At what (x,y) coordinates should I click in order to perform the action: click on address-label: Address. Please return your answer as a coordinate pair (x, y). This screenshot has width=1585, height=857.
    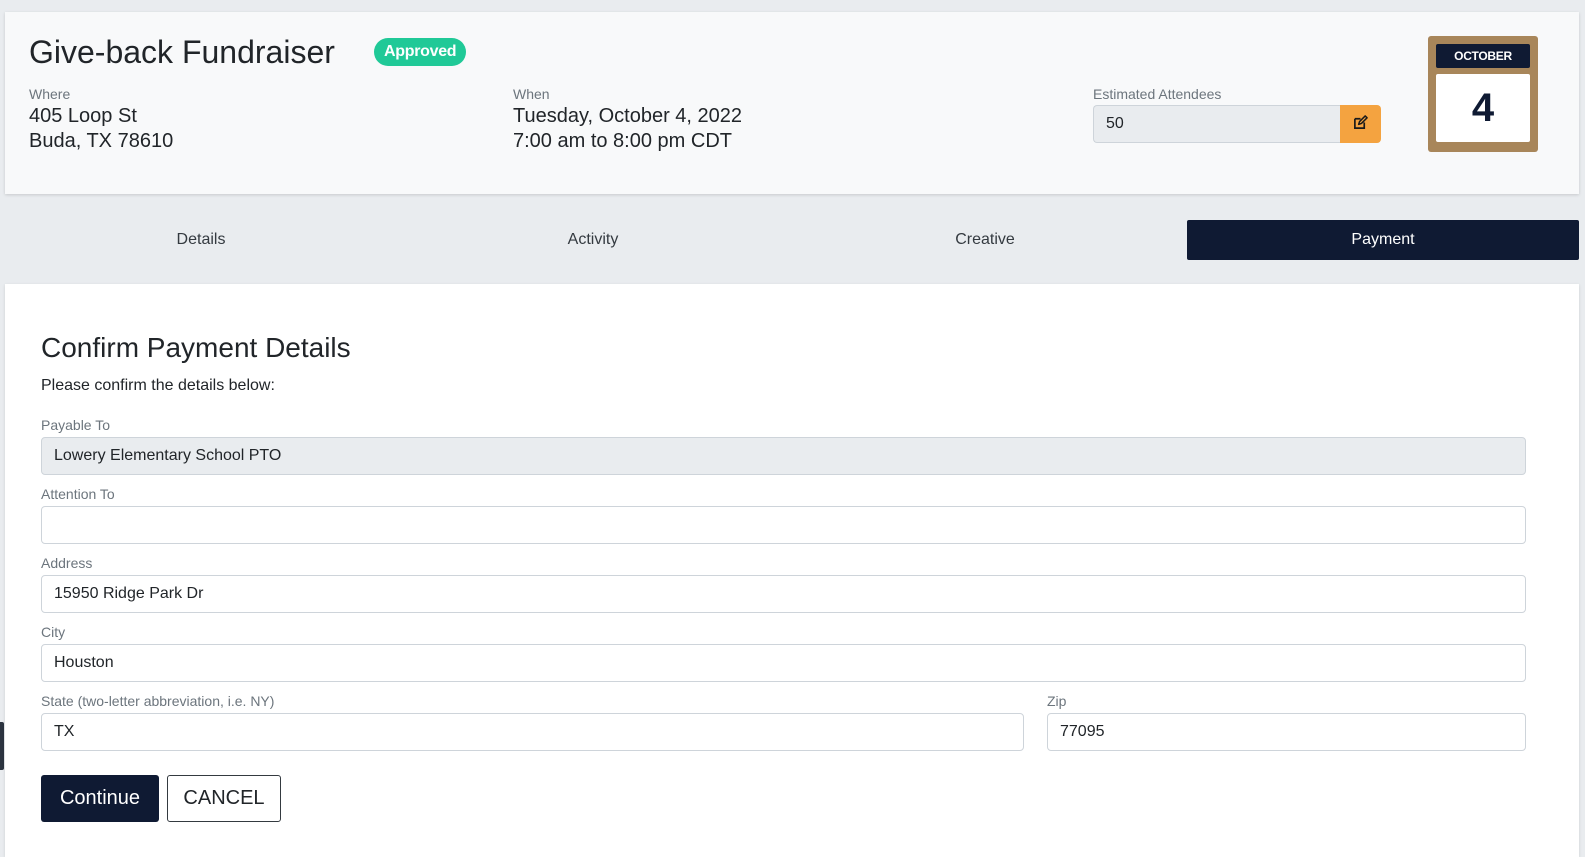
    Looking at the image, I should click on (67, 563).